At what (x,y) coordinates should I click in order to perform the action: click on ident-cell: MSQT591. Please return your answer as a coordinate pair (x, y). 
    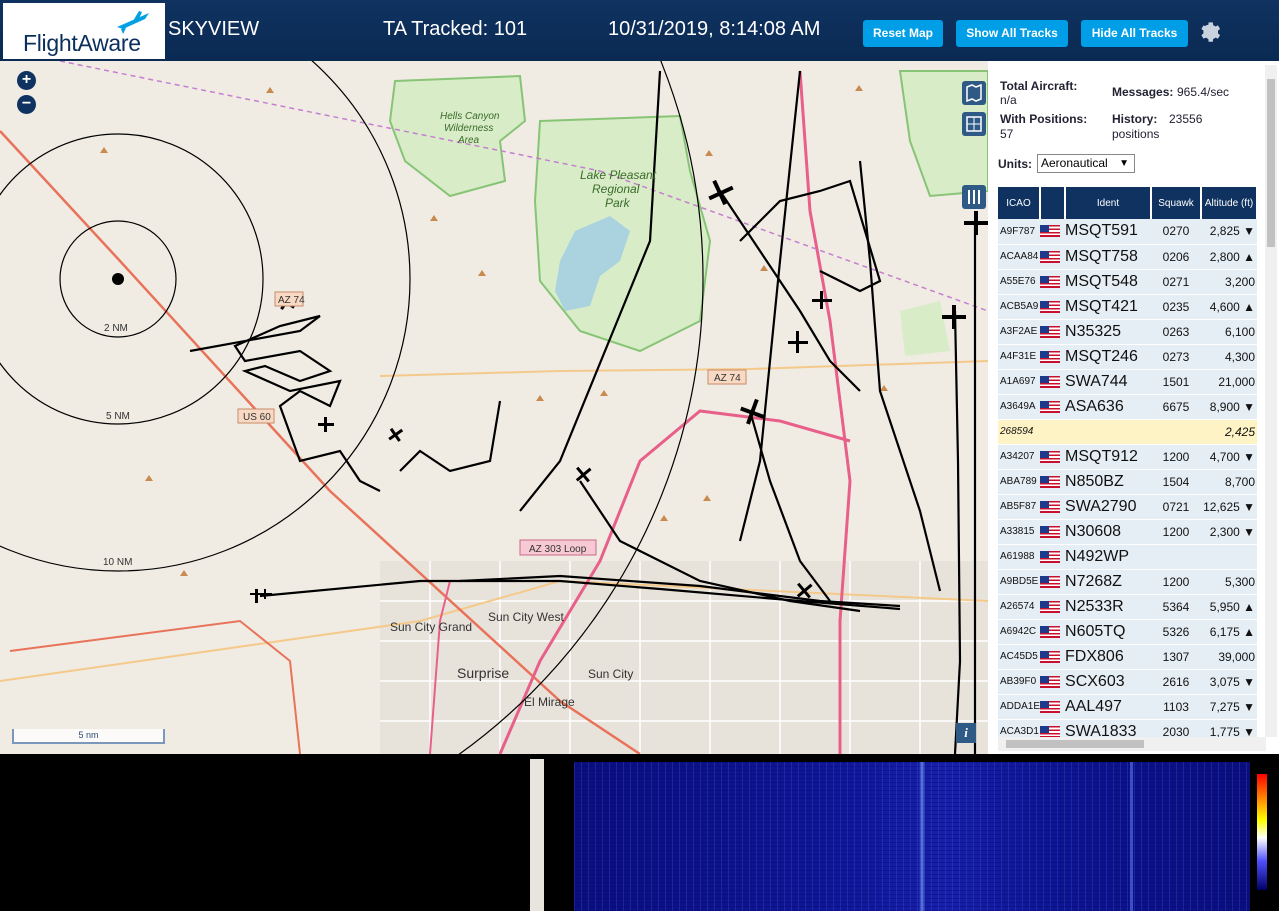
    Looking at the image, I should click on (1108, 232).